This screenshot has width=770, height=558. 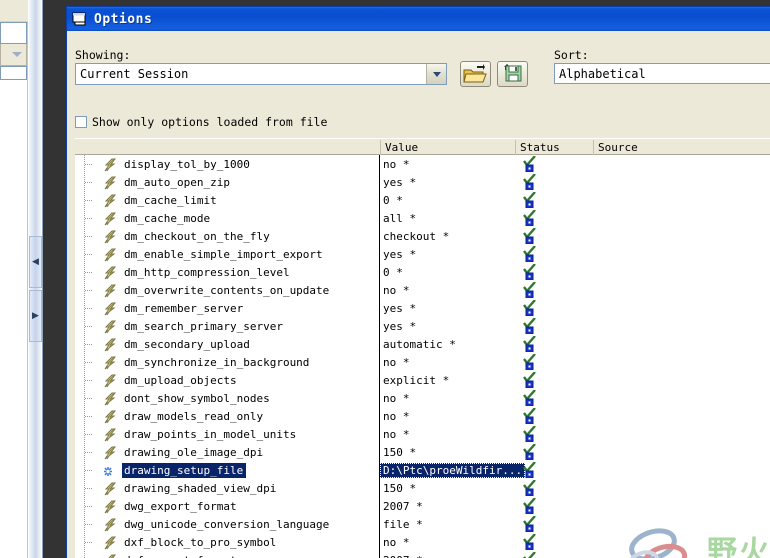 I want to click on open-config-file-button, so click(x=475, y=74).